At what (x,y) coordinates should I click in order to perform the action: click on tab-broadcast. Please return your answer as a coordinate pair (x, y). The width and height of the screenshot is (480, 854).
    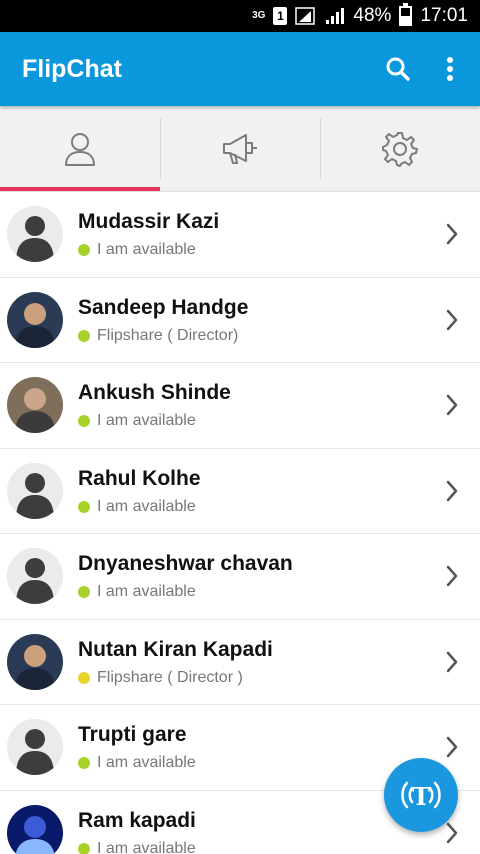
    Looking at the image, I should click on (240, 148).